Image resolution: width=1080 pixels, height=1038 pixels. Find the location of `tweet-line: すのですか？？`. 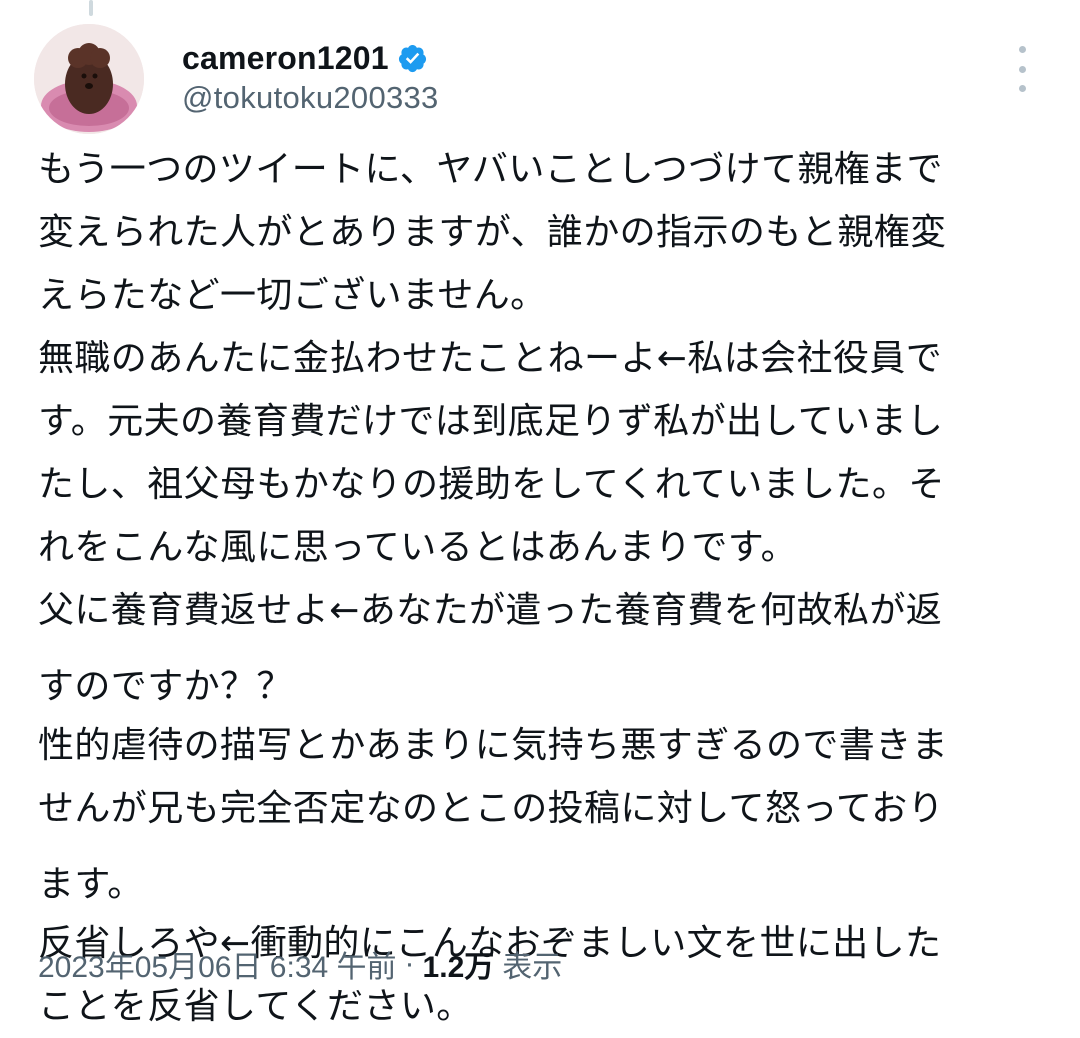

tweet-line: すのですか？？ is located at coordinates (165, 686).